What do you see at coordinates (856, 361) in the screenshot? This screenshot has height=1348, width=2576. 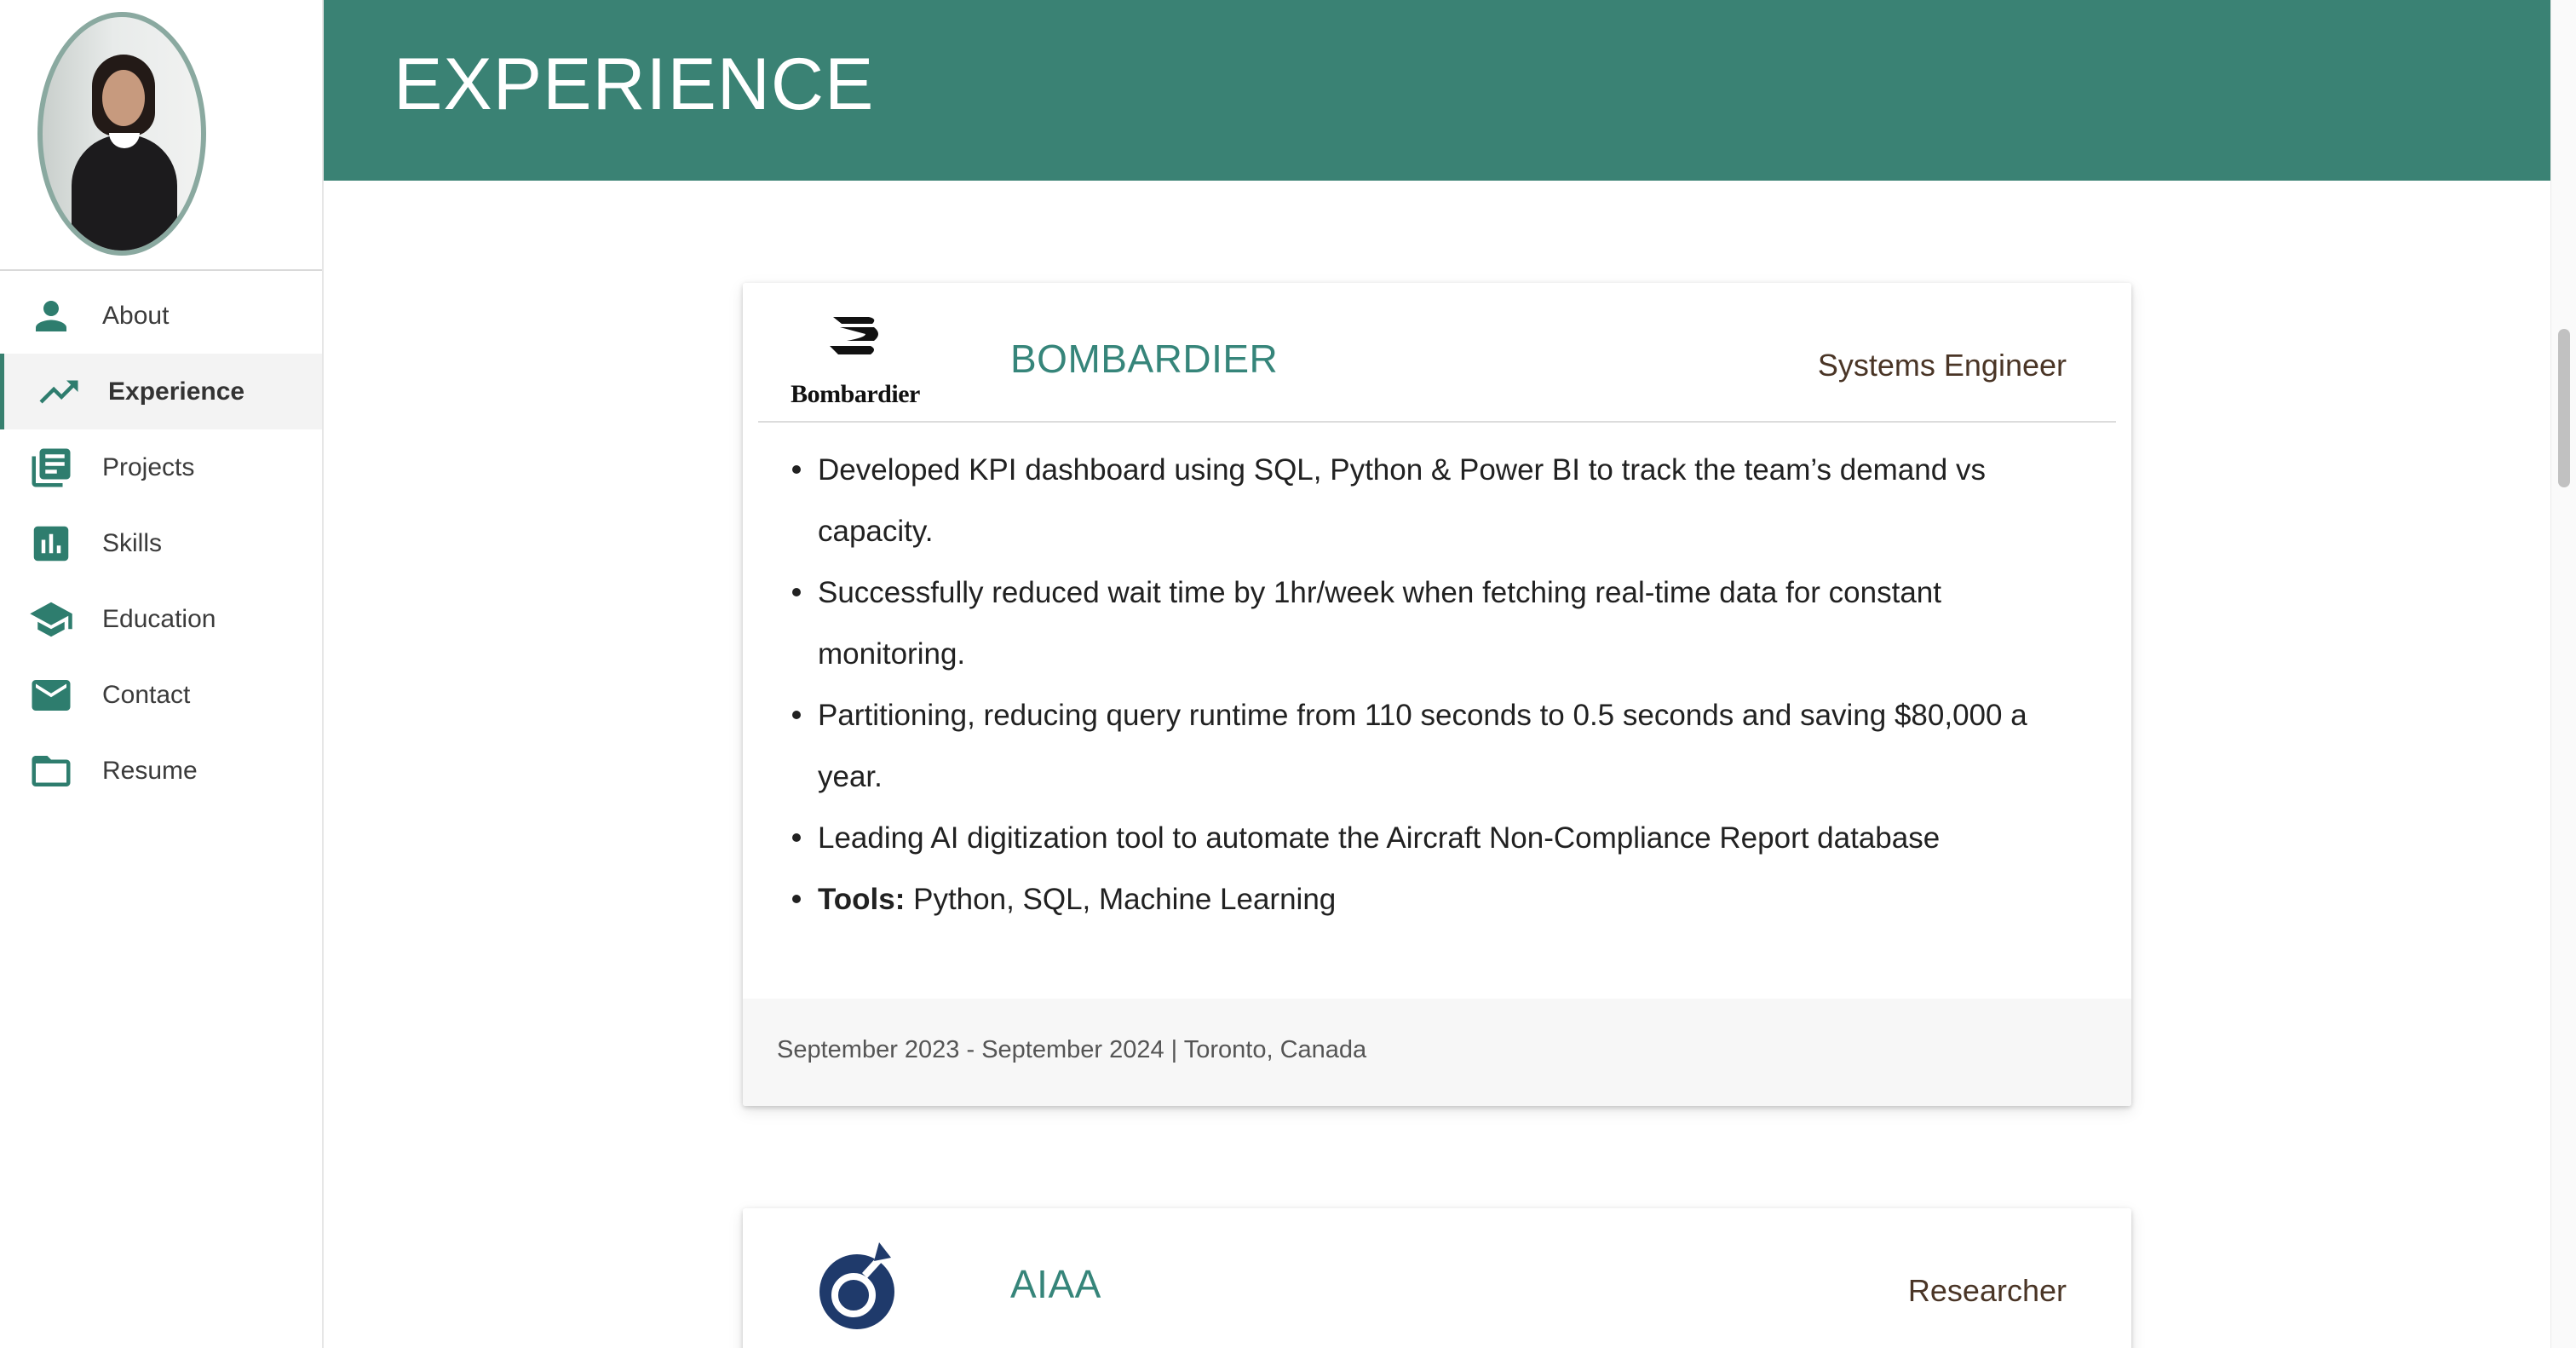 I see `bombardier-logo: Bombardier` at bounding box center [856, 361].